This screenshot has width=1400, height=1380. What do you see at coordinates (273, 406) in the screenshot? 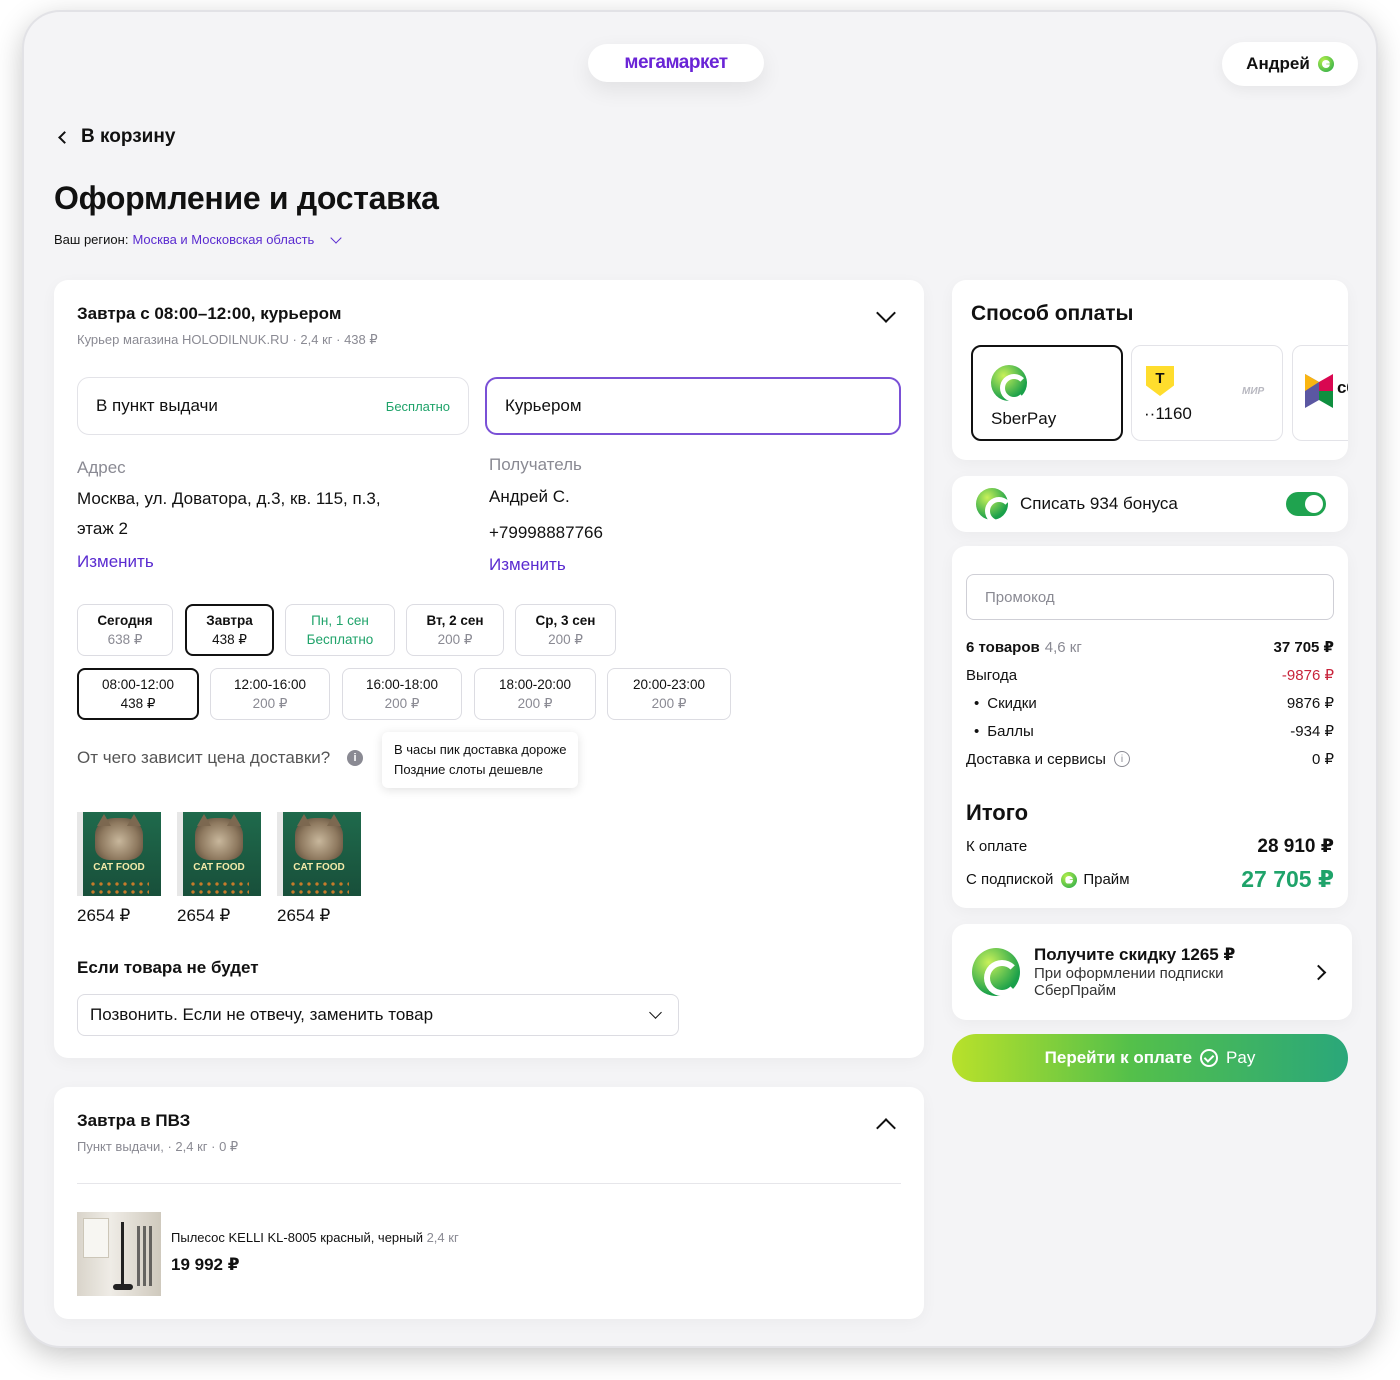
I see `option-pickup-point: В пункт выдачи Бесплатно` at bounding box center [273, 406].